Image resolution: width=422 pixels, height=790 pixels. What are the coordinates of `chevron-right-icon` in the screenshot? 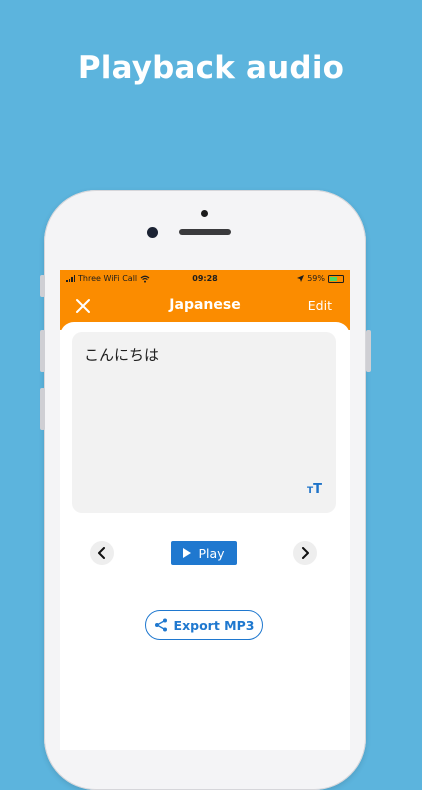 It's located at (305, 553).